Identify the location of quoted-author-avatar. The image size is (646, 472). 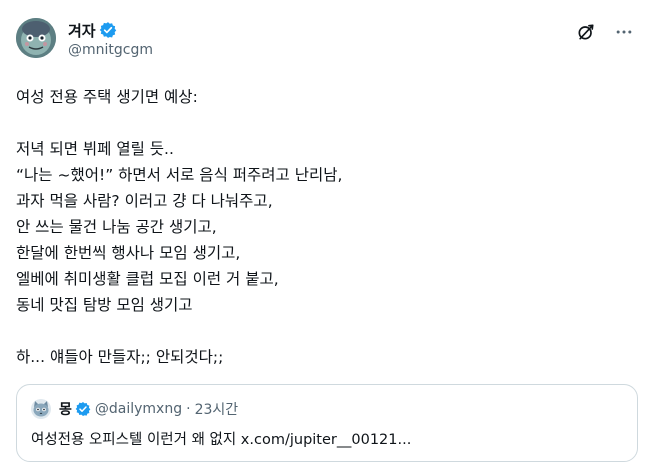
(41, 409).